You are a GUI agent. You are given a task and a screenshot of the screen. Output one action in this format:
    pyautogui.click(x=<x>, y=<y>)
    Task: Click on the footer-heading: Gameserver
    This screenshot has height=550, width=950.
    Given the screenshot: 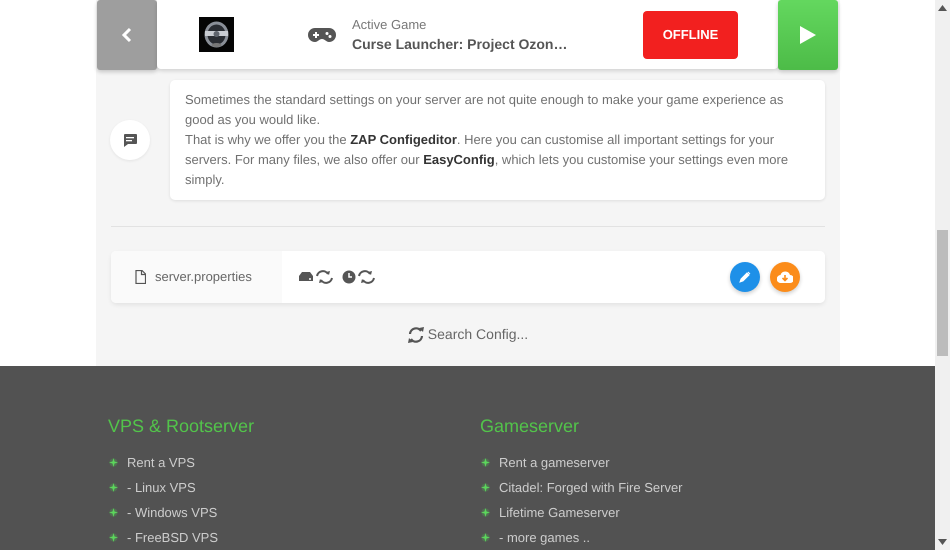 What is the action you would take?
    pyautogui.click(x=530, y=426)
    